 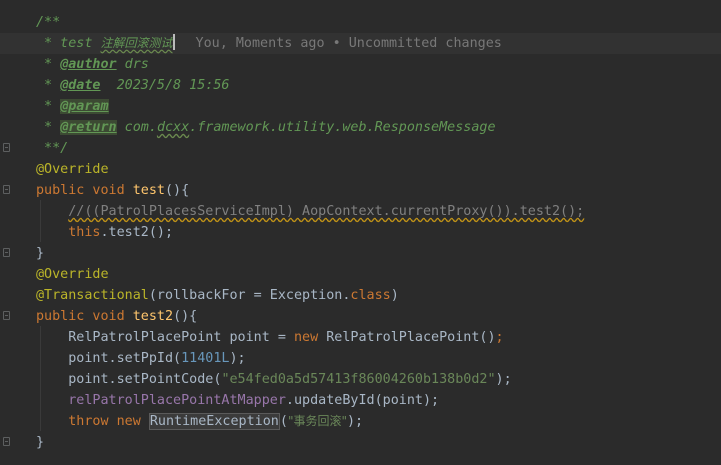 I want to click on code-line-7: **/, so click(x=52, y=148).